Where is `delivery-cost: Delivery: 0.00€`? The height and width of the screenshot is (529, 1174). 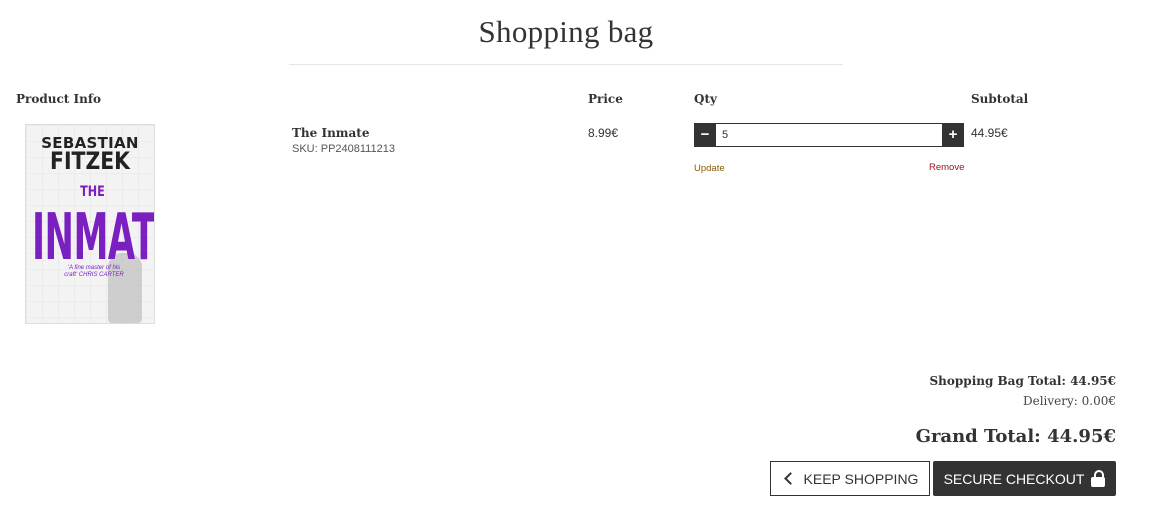
delivery-cost: Delivery: 0.00€ is located at coordinates (1069, 401).